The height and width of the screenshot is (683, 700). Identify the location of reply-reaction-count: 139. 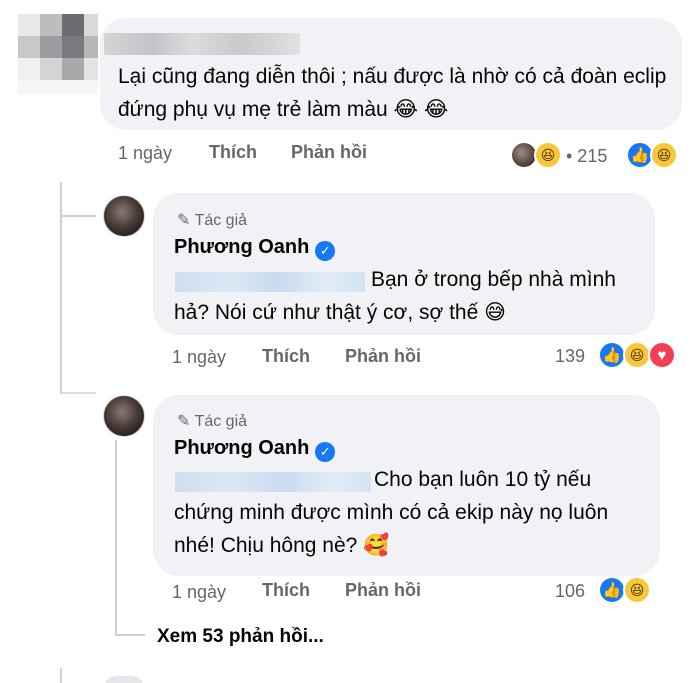
(570, 356).